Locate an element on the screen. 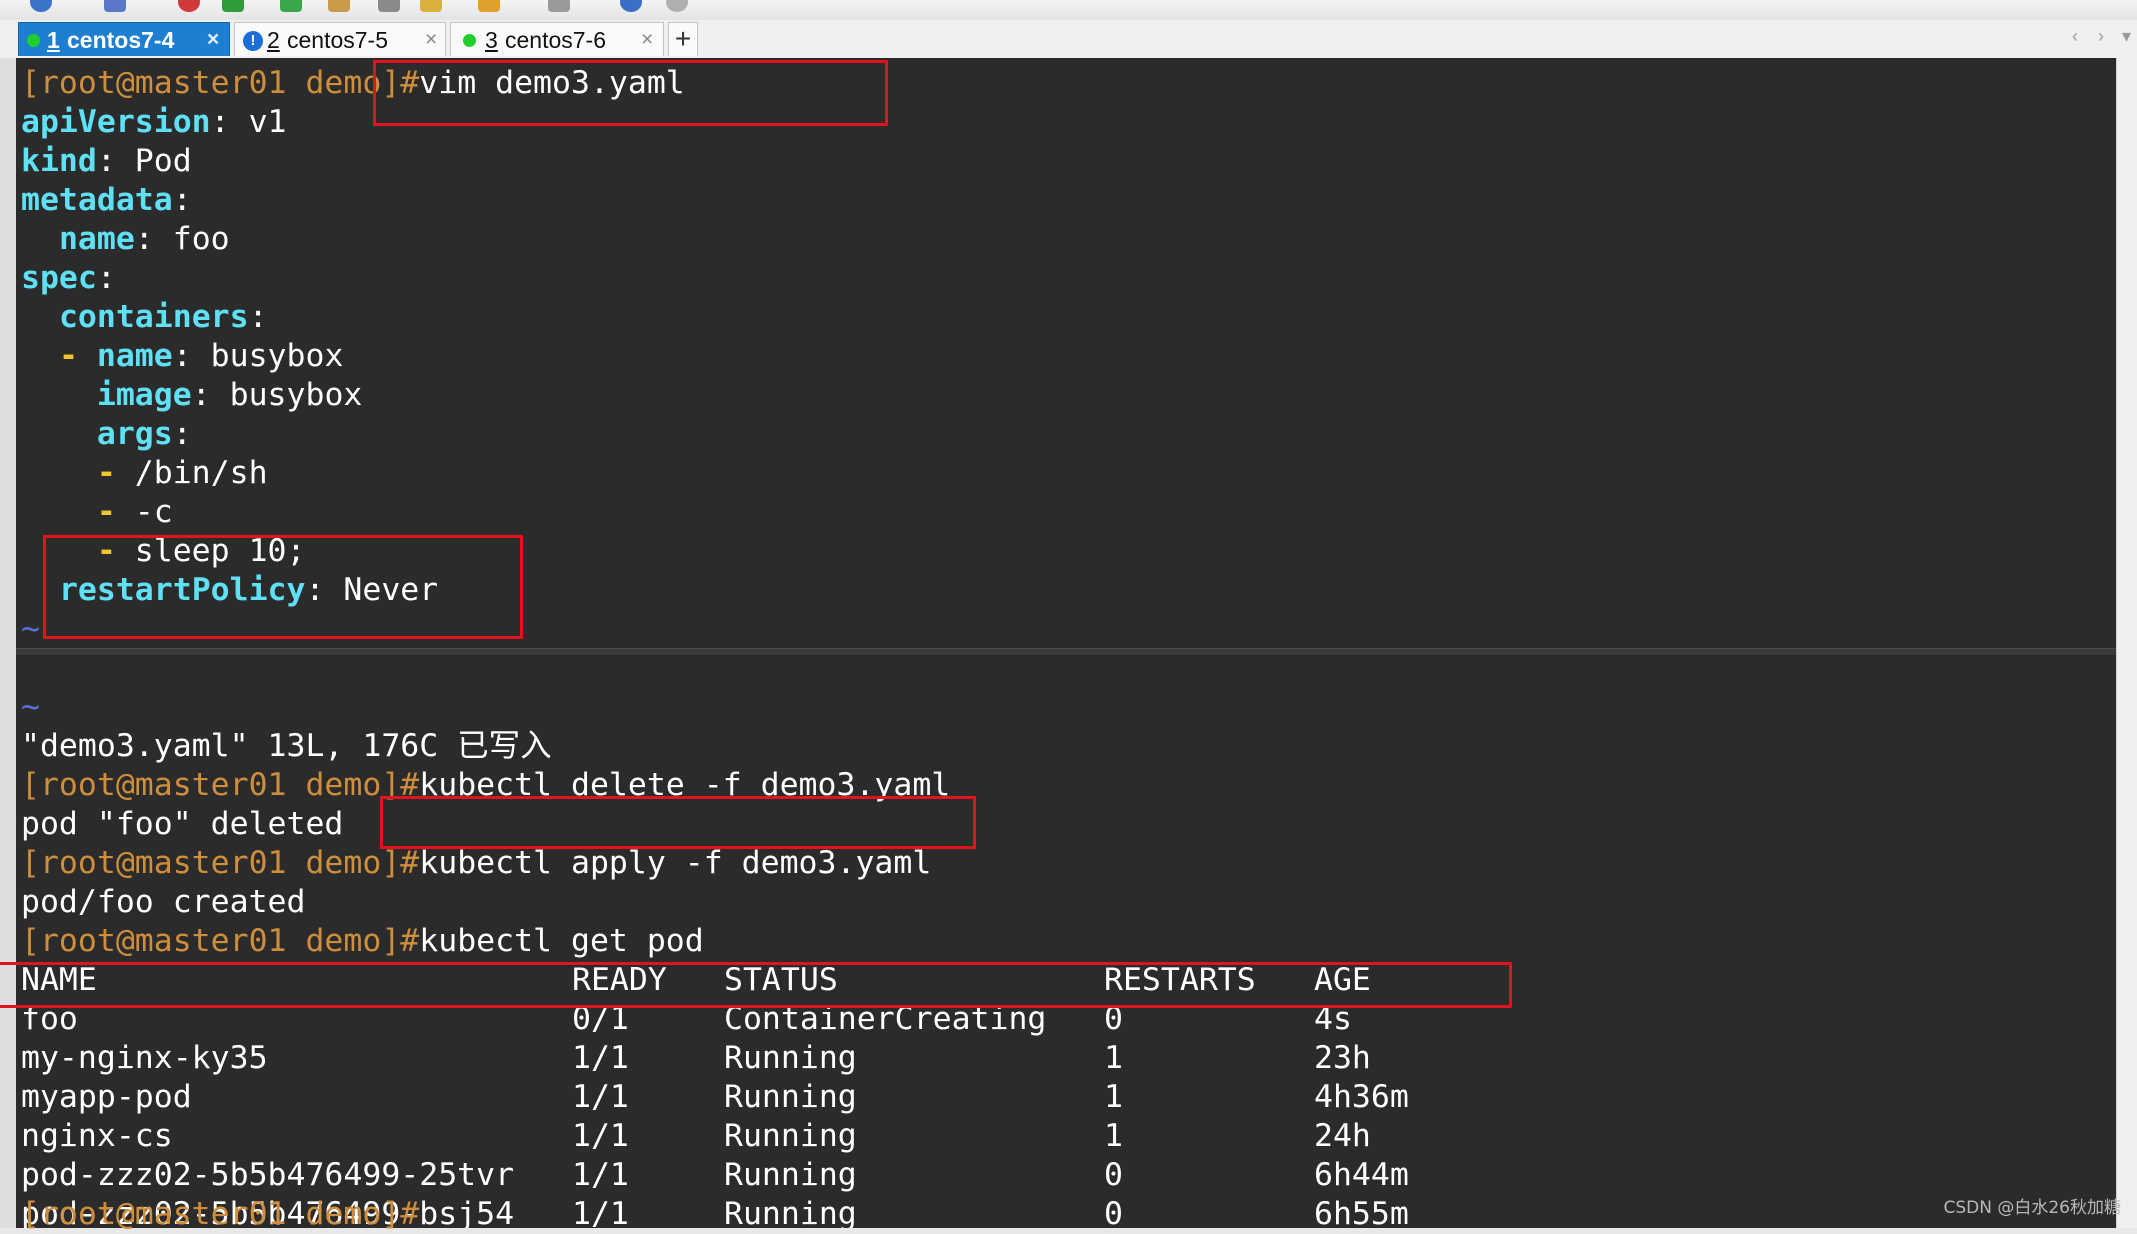 The image size is (2137, 1234). tab-label: centos7-5 is located at coordinates (338, 40).